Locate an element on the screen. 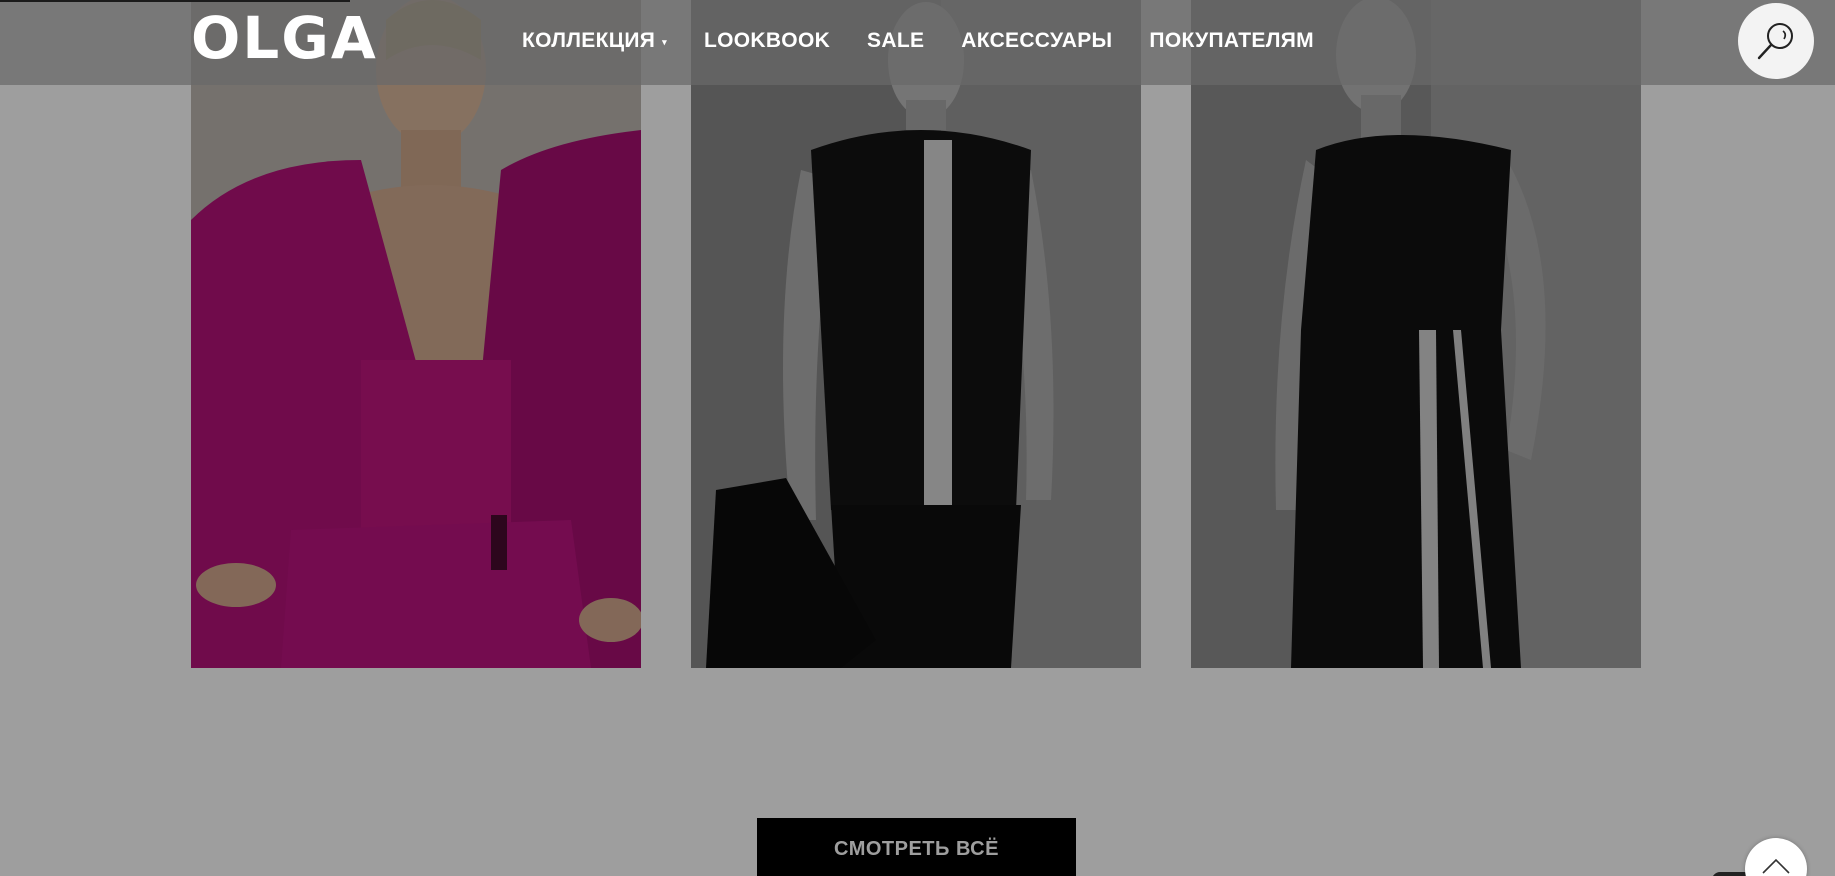  nav-item-accessories: АКСЕССУАРЫ is located at coordinates (1036, 41).